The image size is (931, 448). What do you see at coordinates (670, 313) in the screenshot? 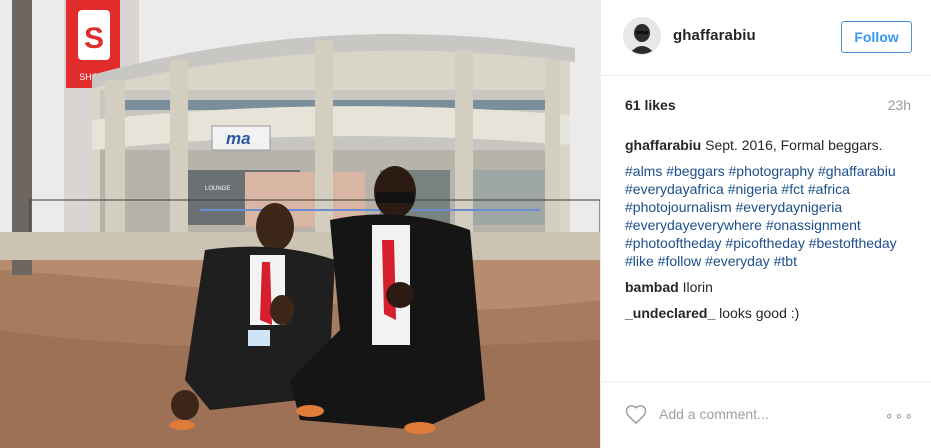
I see `comment-username: _undeclared_` at bounding box center [670, 313].